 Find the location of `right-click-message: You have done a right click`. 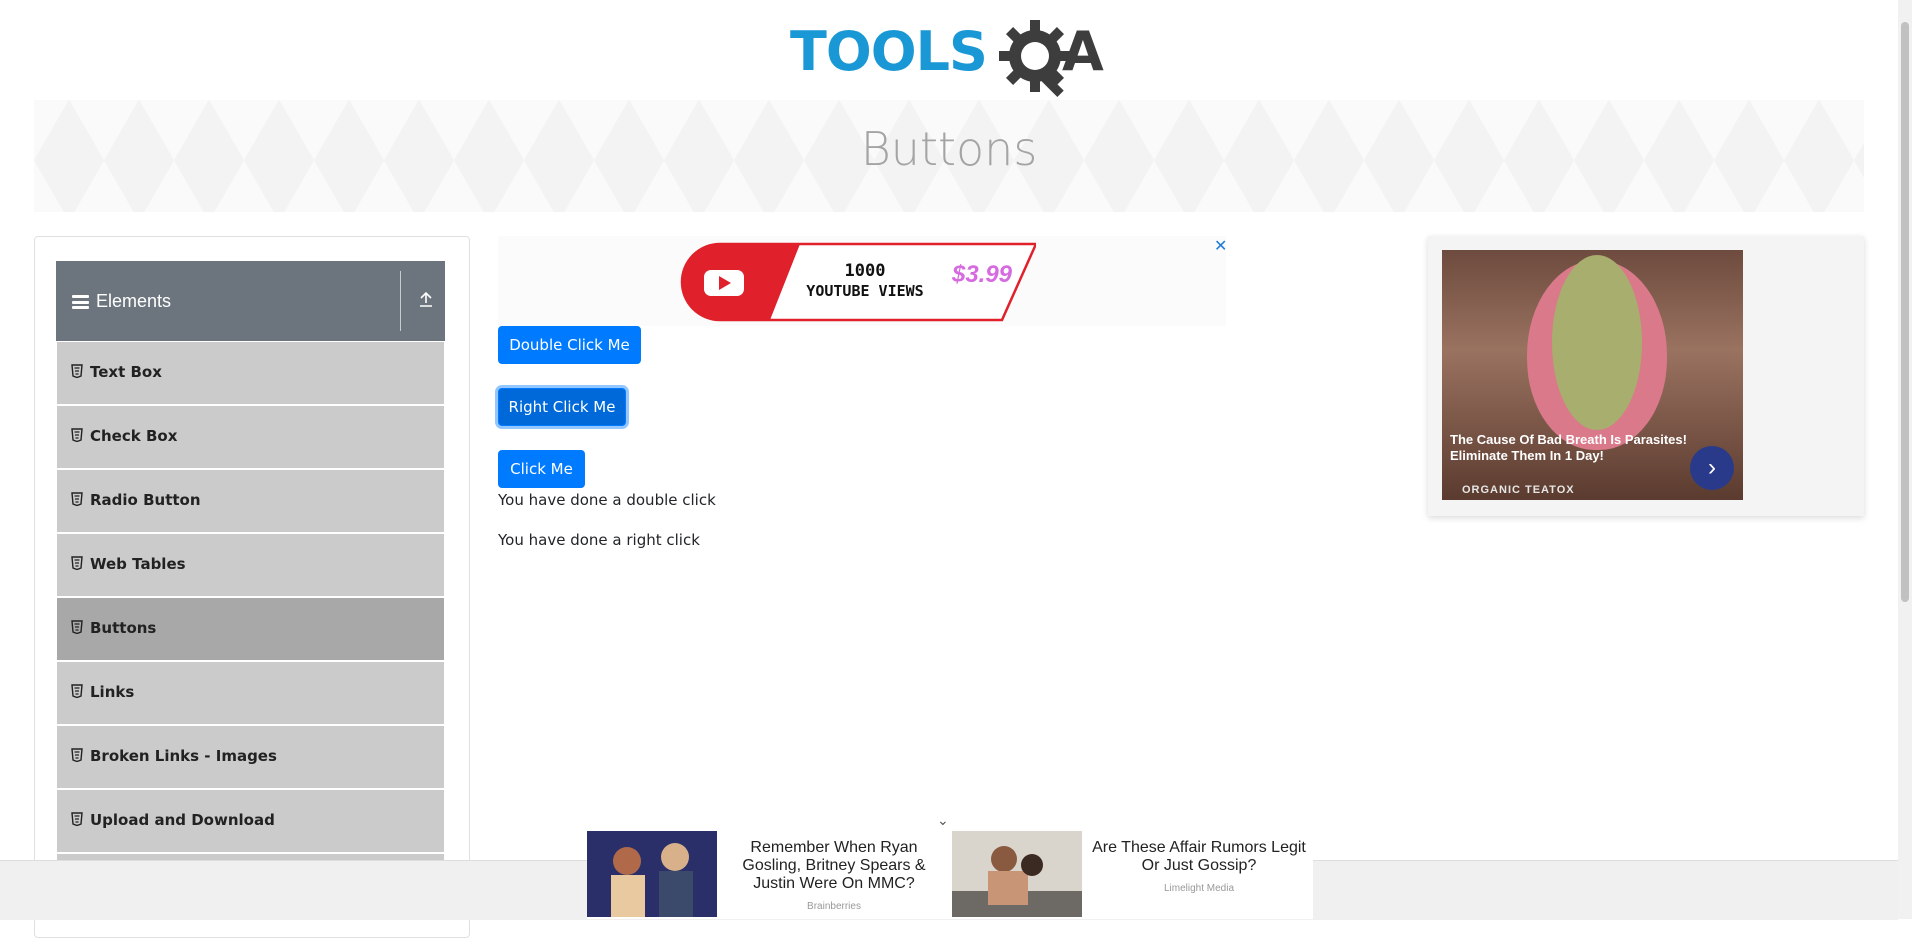

right-click-message: You have done a right click is located at coordinates (599, 540).